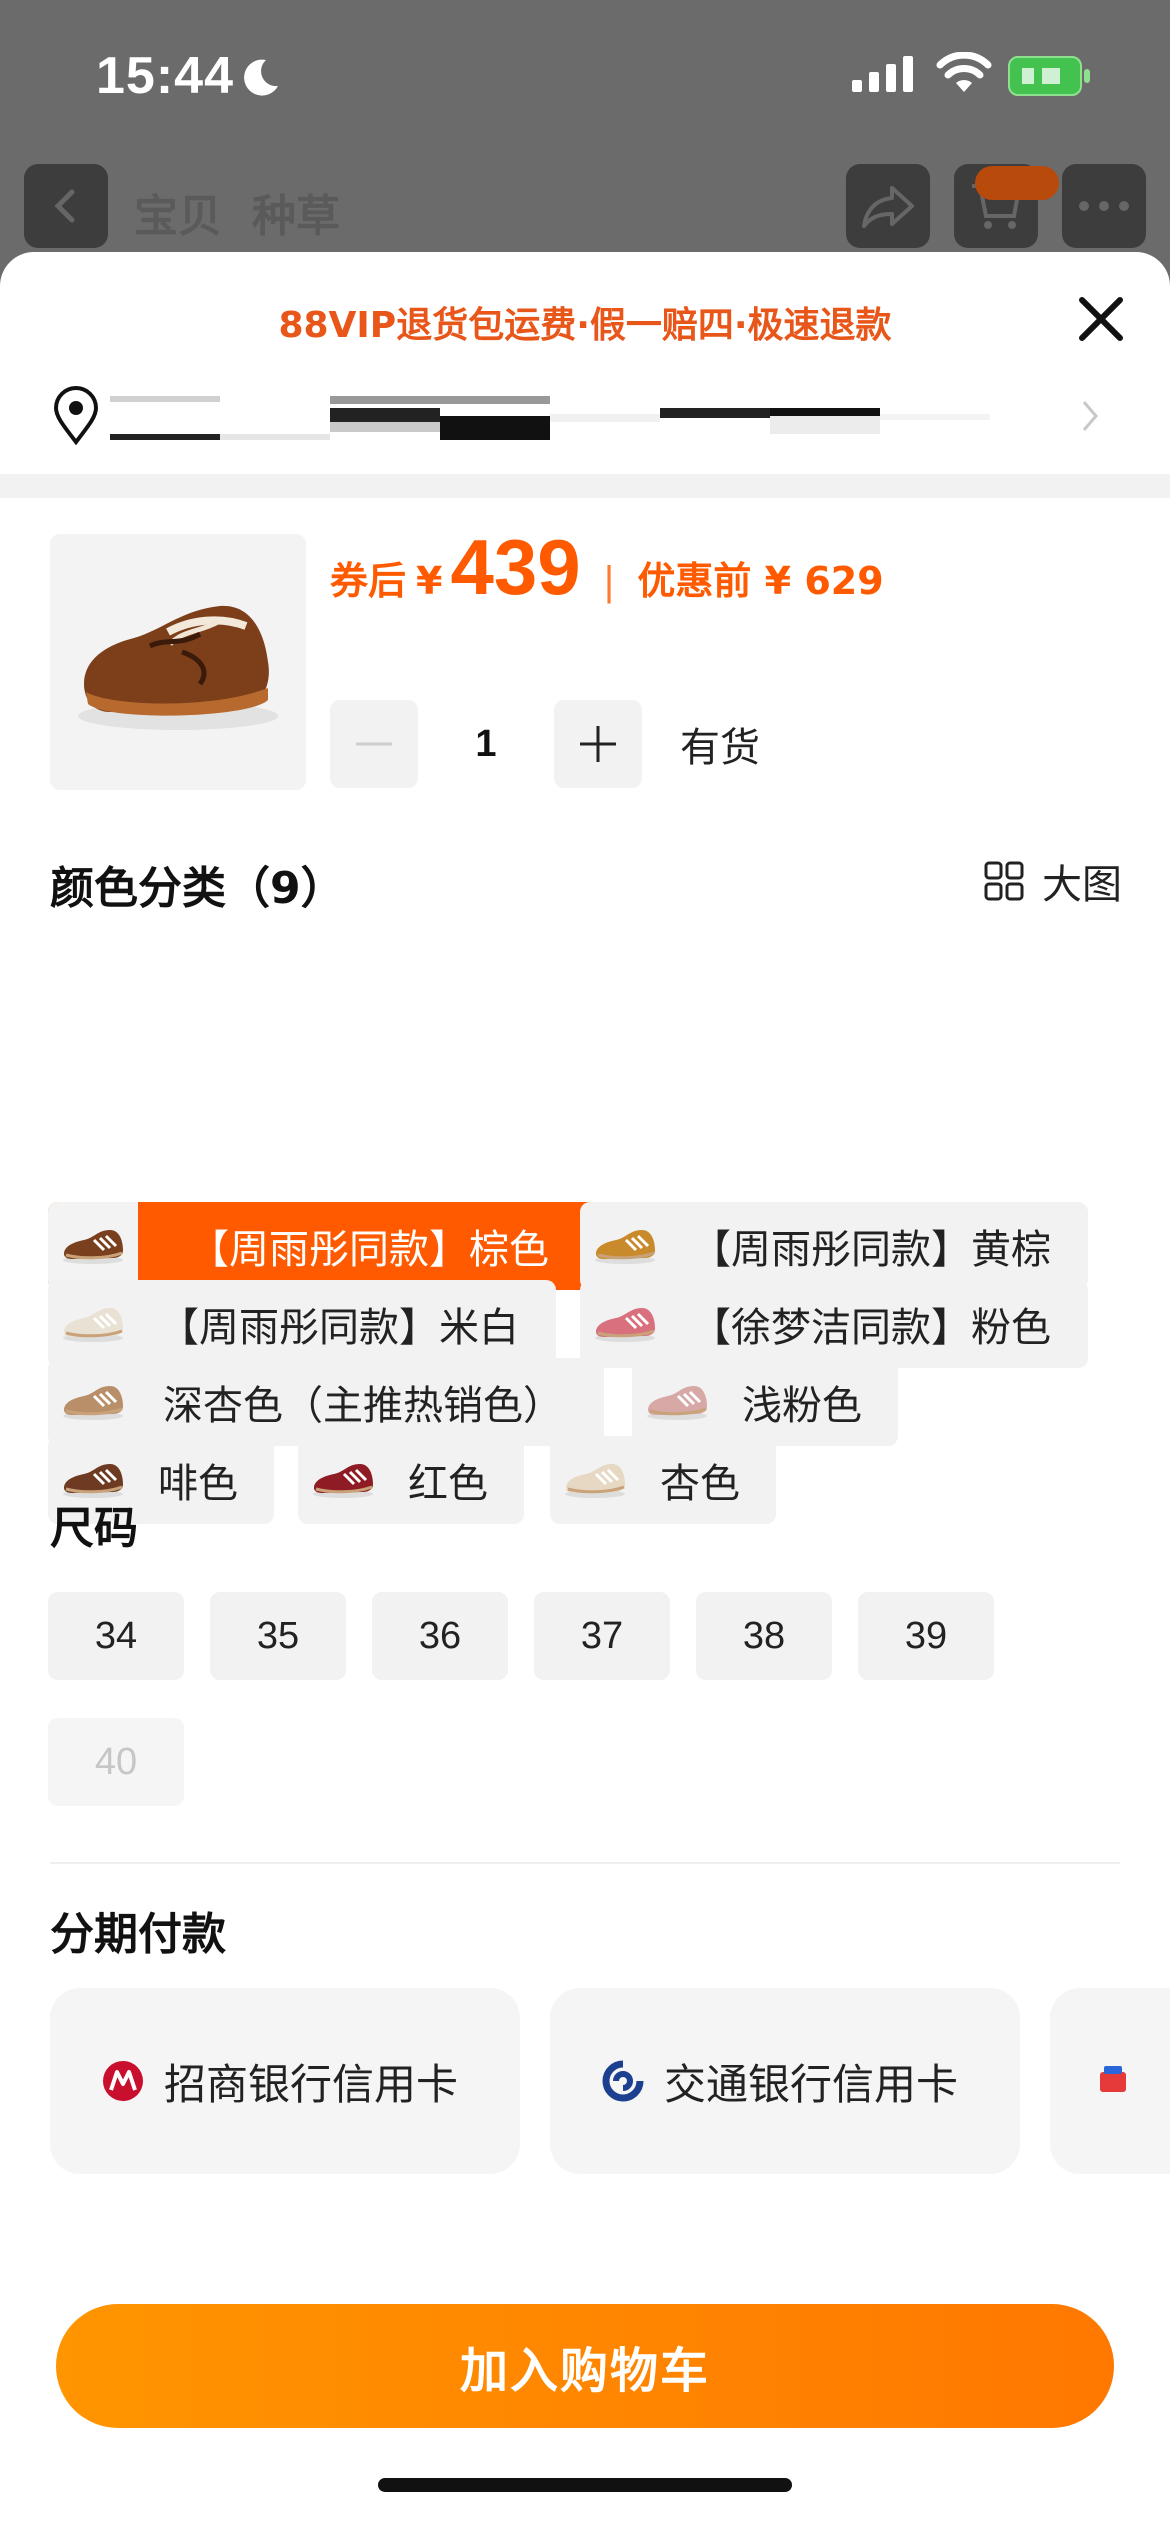 Image resolution: width=1170 pixels, height=2532 pixels. I want to click on status-bar: 15:44, so click(585, 75).